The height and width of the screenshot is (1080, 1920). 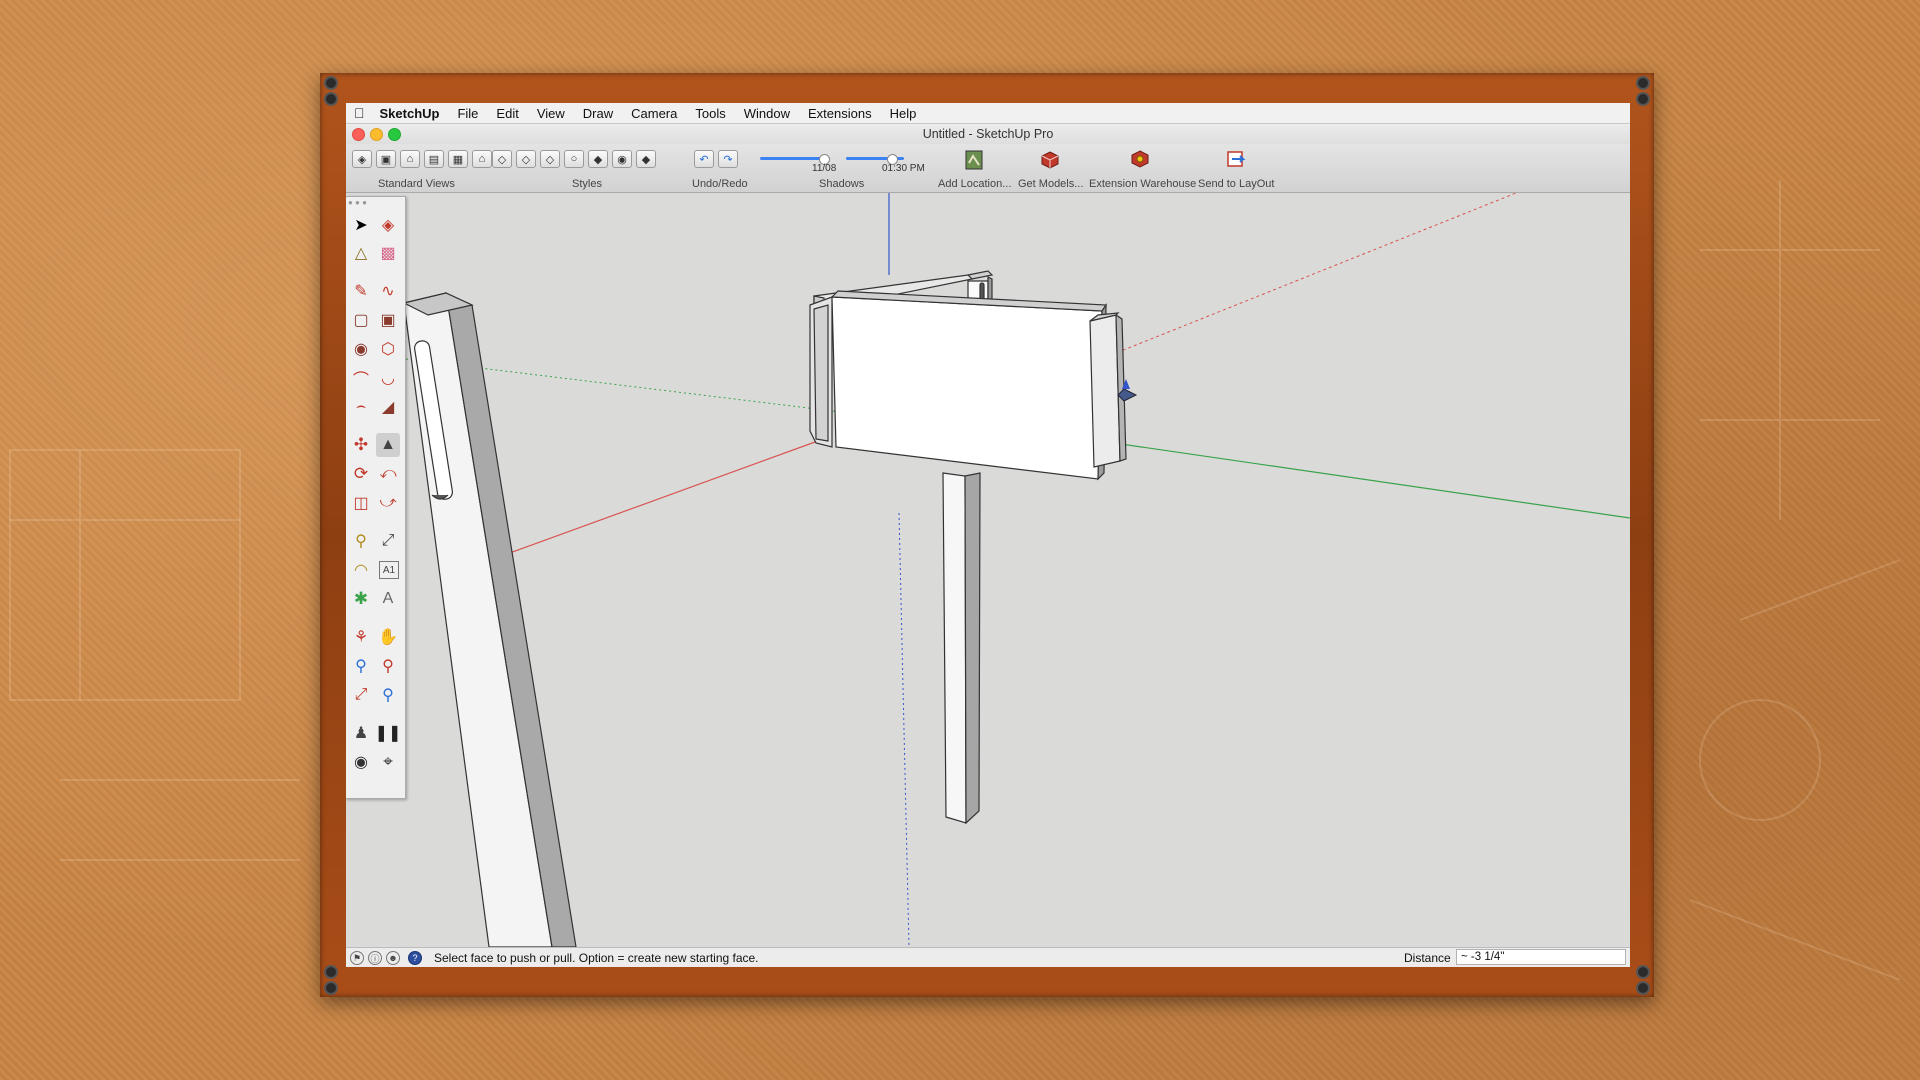 What do you see at coordinates (361, 378) in the screenshot?
I see `arc-tool-icon: ⌒` at bounding box center [361, 378].